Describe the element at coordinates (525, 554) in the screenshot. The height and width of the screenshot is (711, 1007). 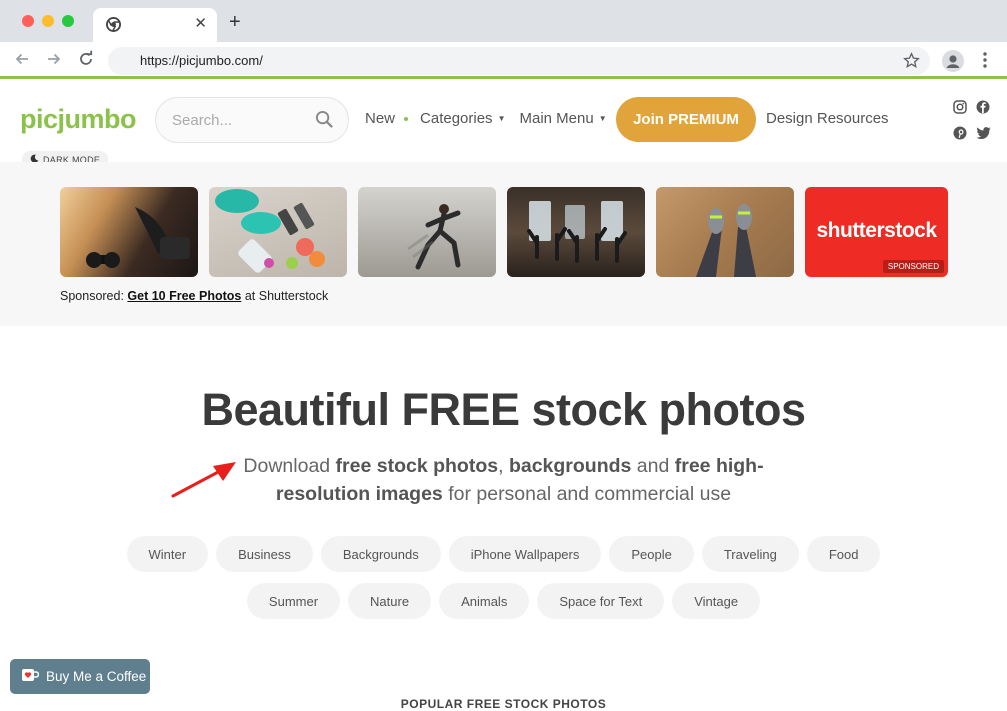
I see `chip-iphone-wallpapers: iPhone Wallpapers` at that location.